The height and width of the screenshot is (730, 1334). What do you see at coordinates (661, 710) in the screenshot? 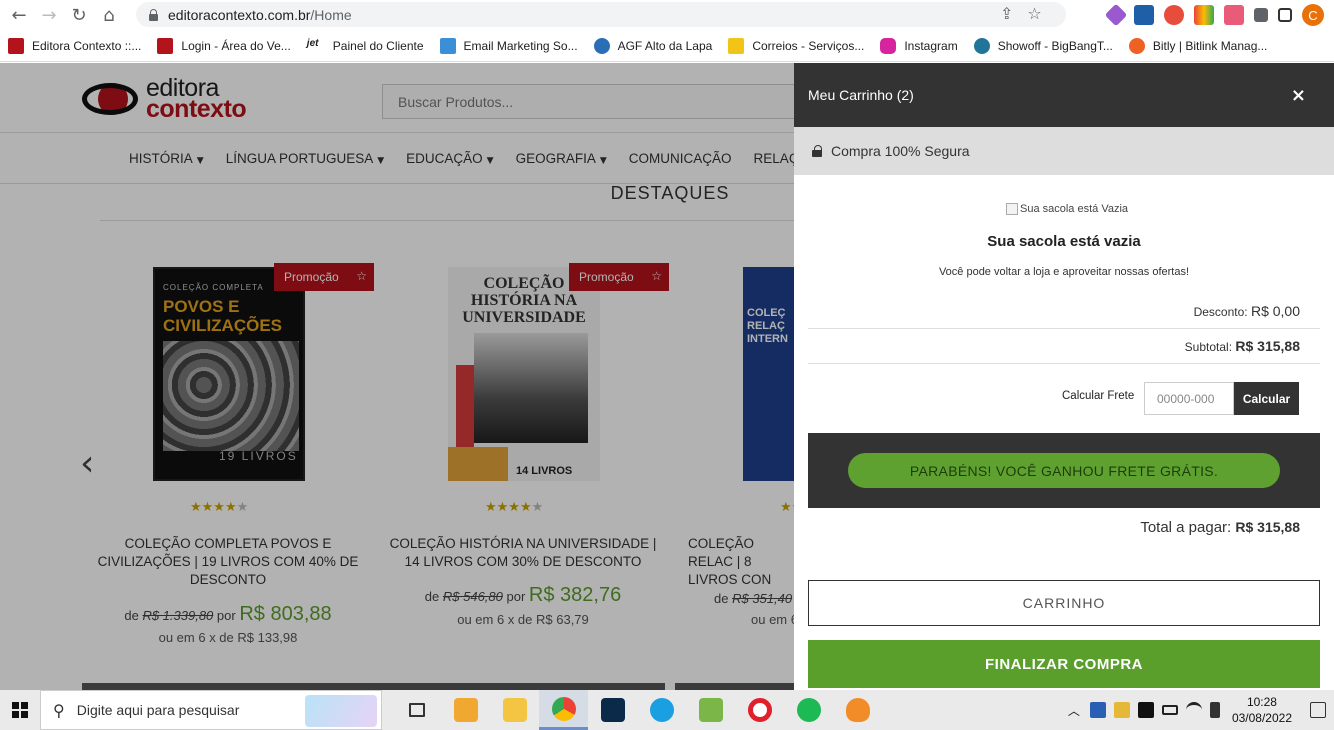
I see `skype-icon` at bounding box center [661, 710].